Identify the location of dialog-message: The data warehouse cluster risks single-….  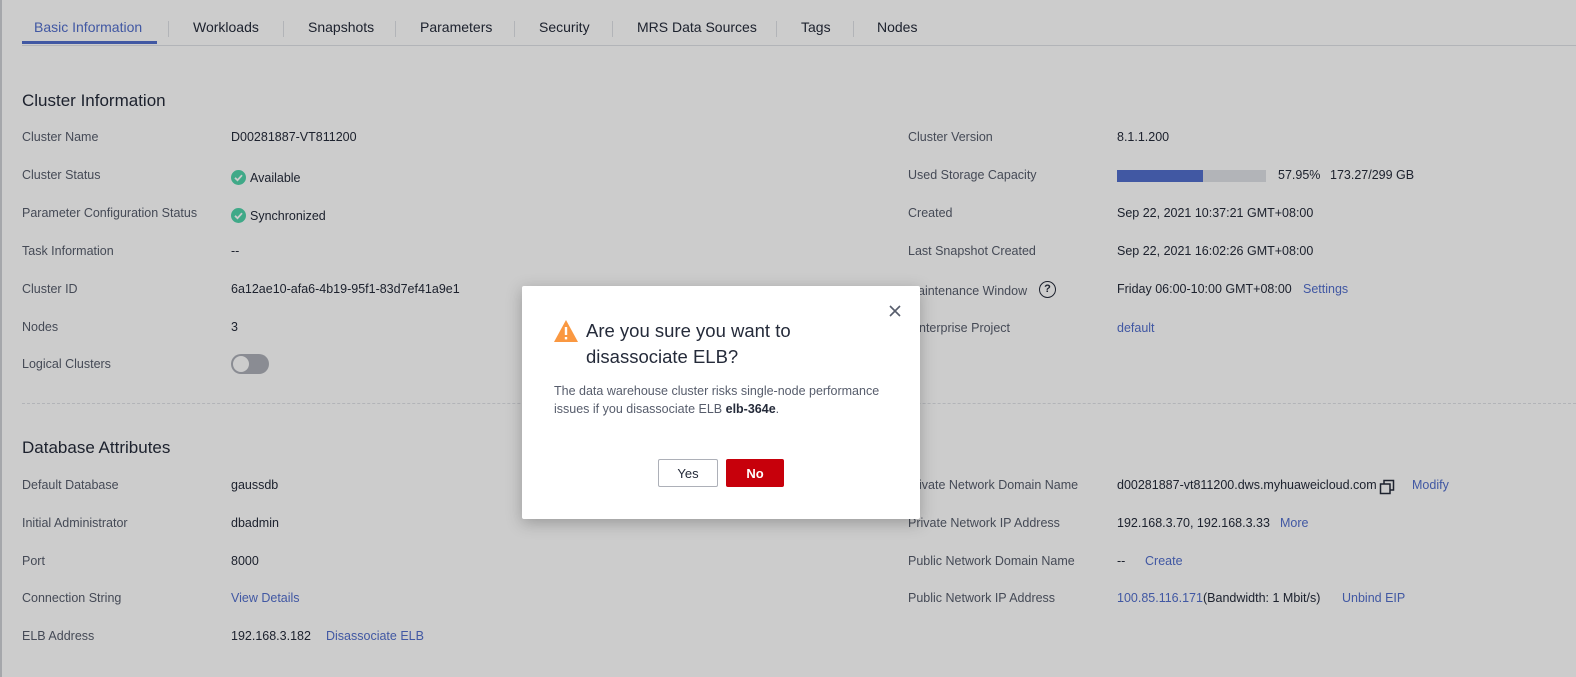
(724, 400).